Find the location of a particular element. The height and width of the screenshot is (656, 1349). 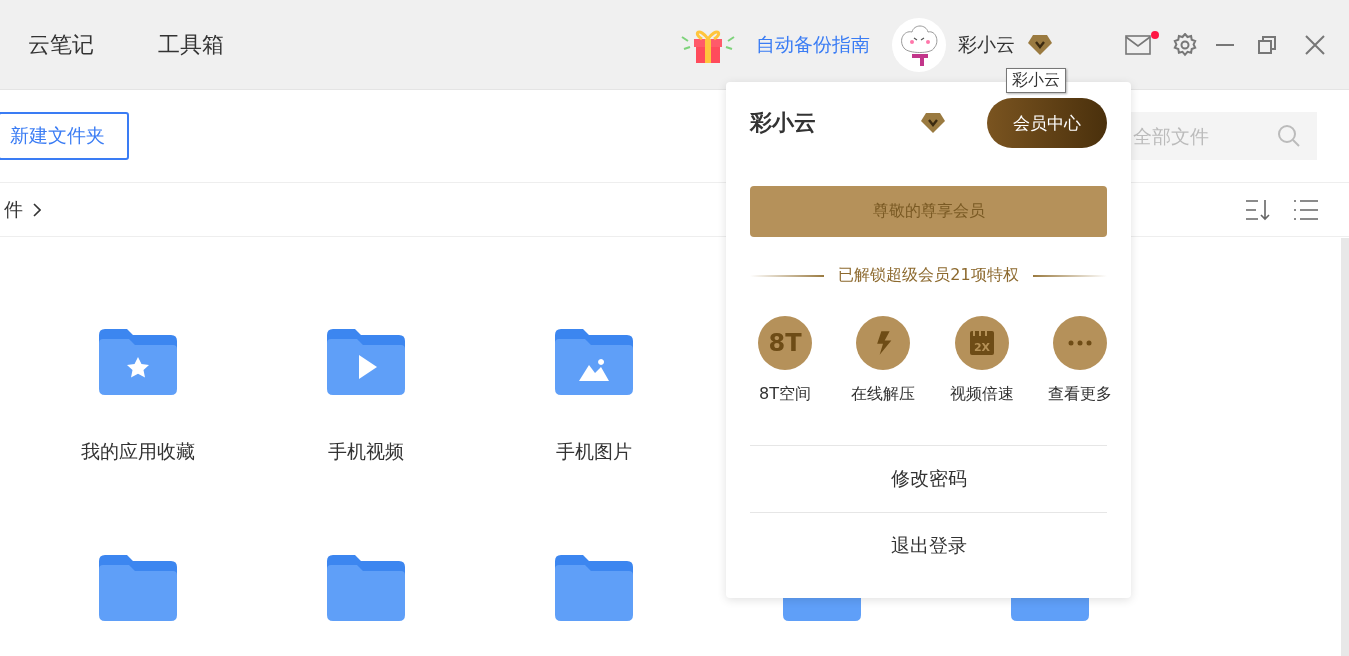

folder-name: 我的应用收藏 is located at coordinates (138, 451).